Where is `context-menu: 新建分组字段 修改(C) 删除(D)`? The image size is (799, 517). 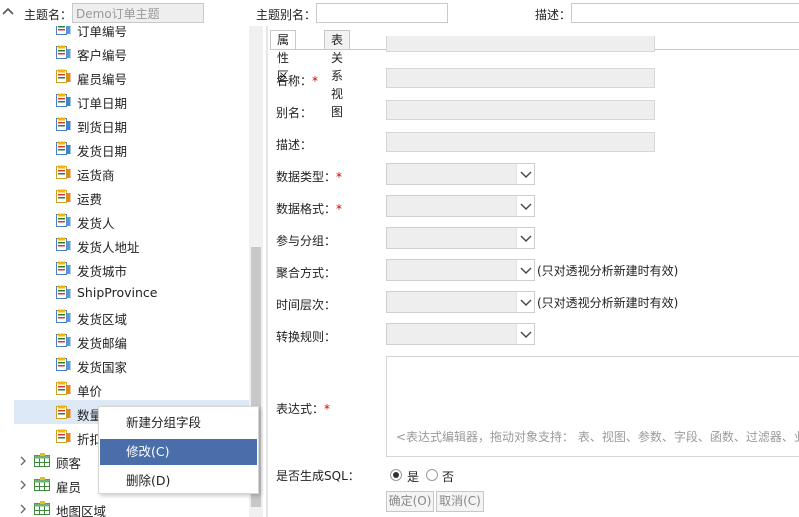 context-menu: 新建分组字段 修改(C) 删除(D) is located at coordinates (178, 450).